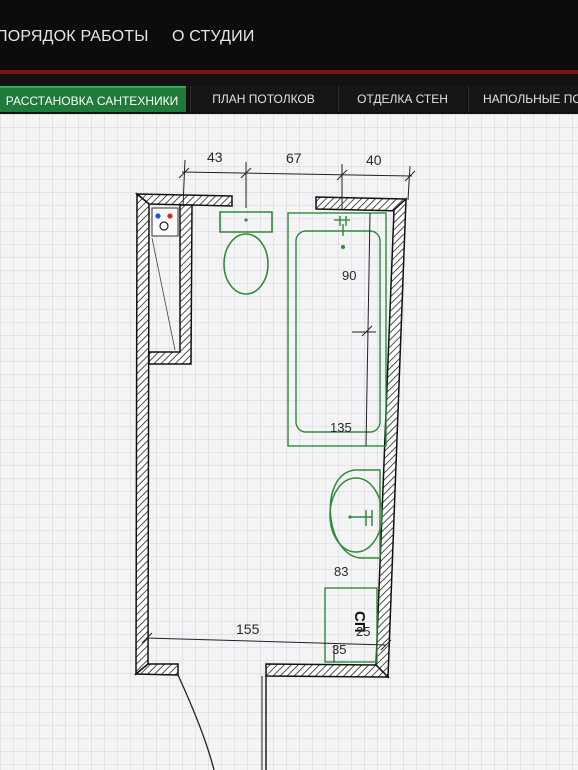  Describe the element at coordinates (363, 631) in the screenshot. I see `dim-cabinet-width: 25` at that location.